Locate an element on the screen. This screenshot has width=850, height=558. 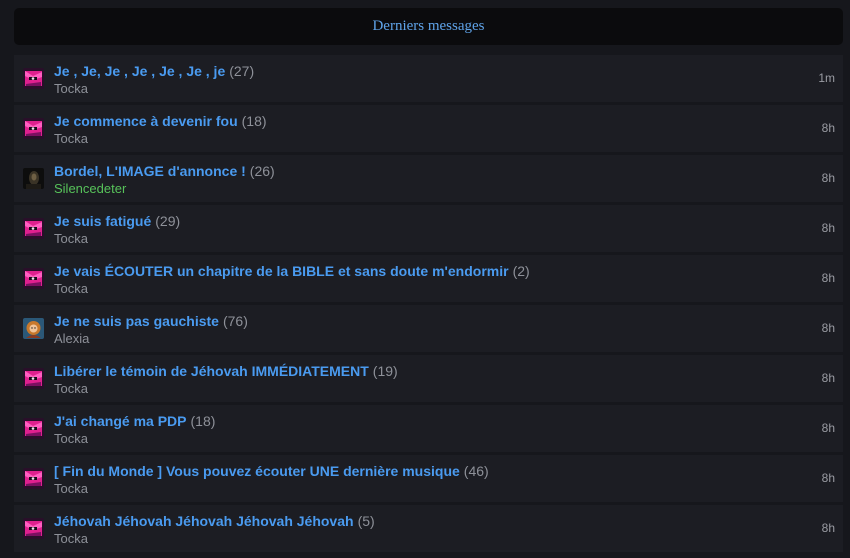
thread-title-link: Je suis fatigué is located at coordinates (102, 221).